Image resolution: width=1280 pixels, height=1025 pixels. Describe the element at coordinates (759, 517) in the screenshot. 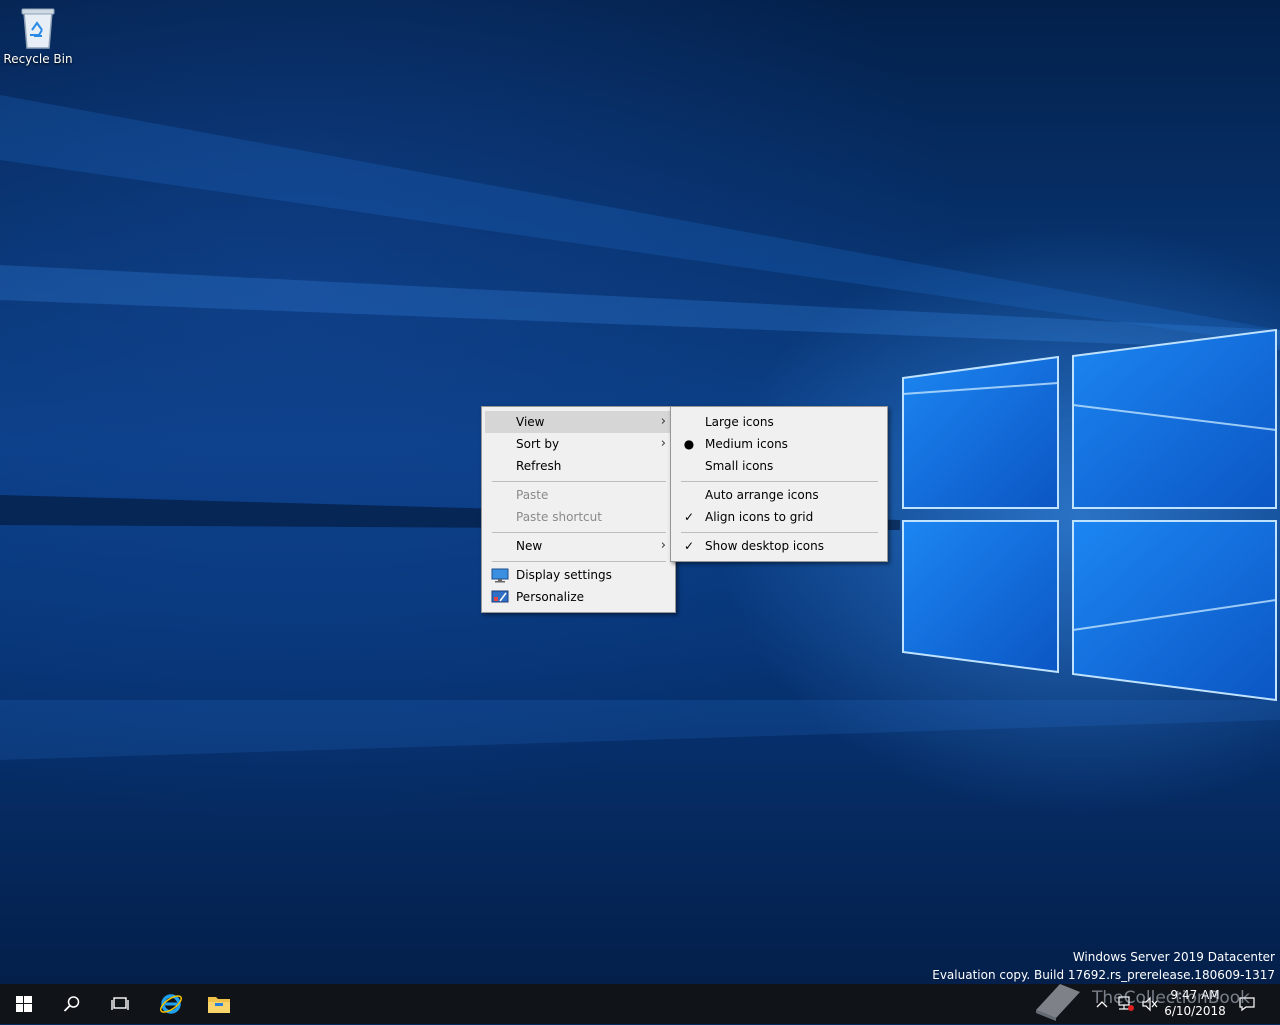

I see `menu-item-label: Align icons to grid` at that location.